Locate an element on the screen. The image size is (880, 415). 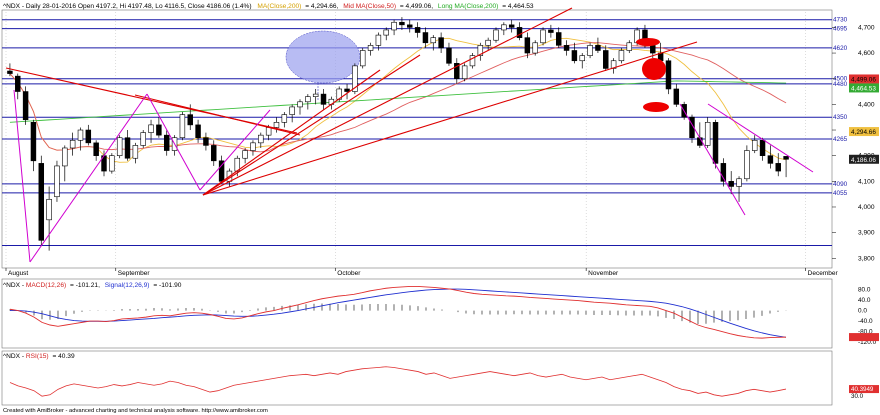
long-value: = 4,464.53 is located at coordinates (518, 6).